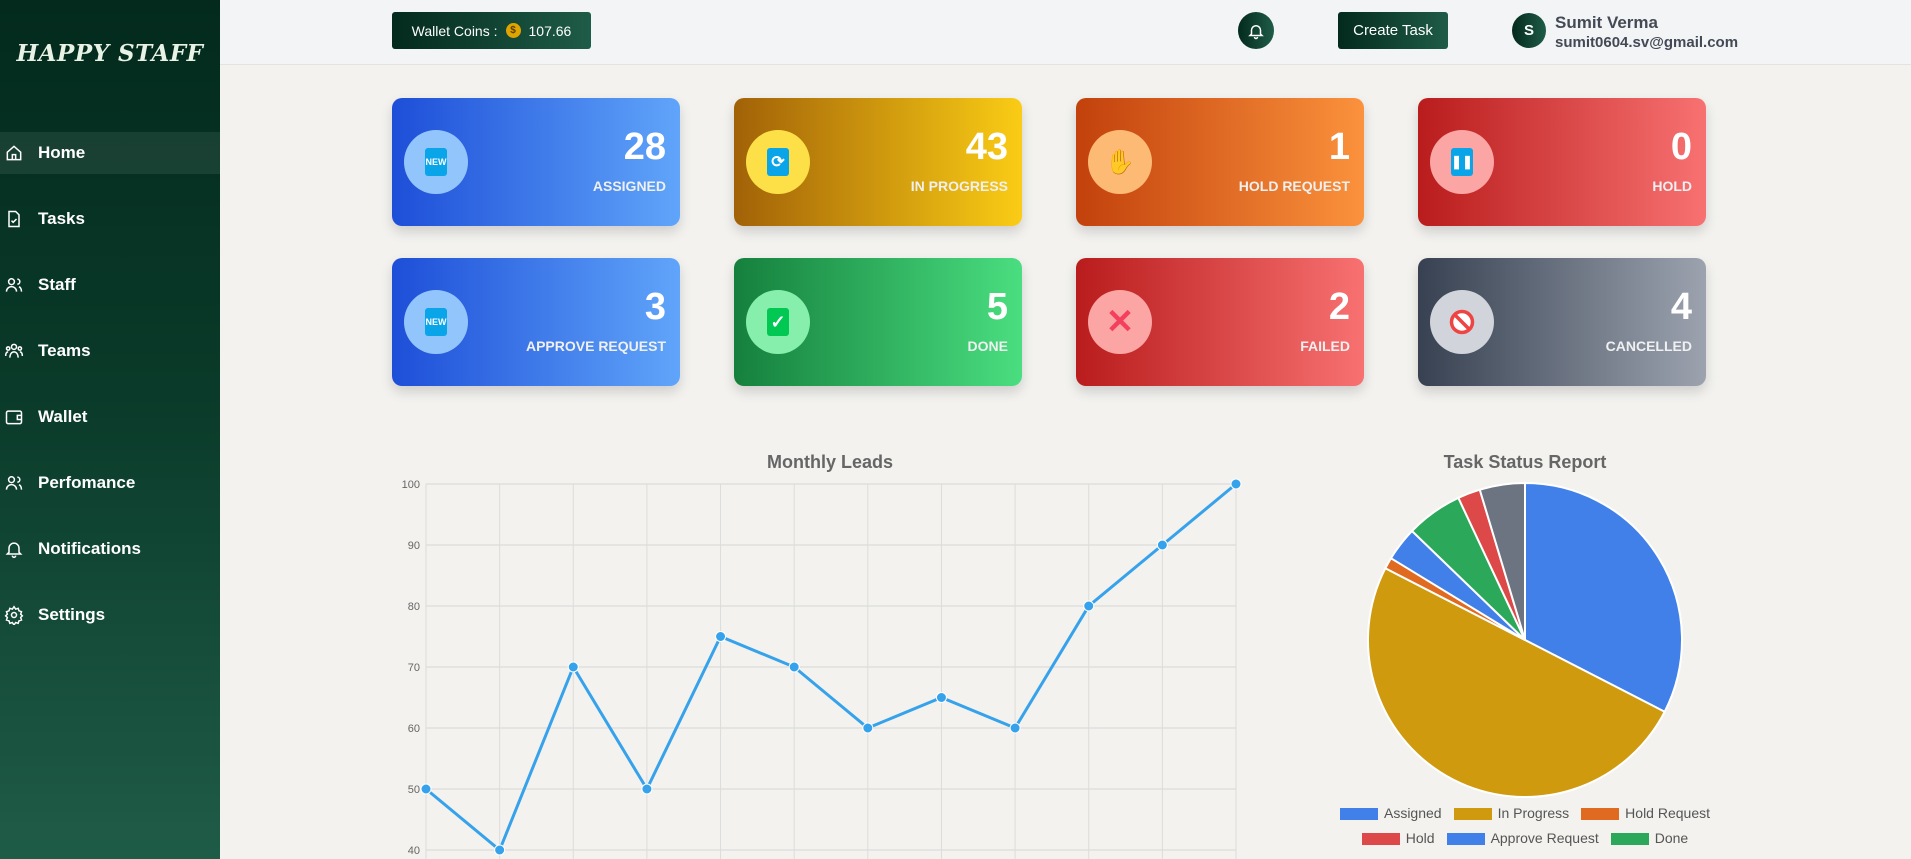 The image size is (1911, 859). I want to click on stat-value: 2, so click(1339, 307).